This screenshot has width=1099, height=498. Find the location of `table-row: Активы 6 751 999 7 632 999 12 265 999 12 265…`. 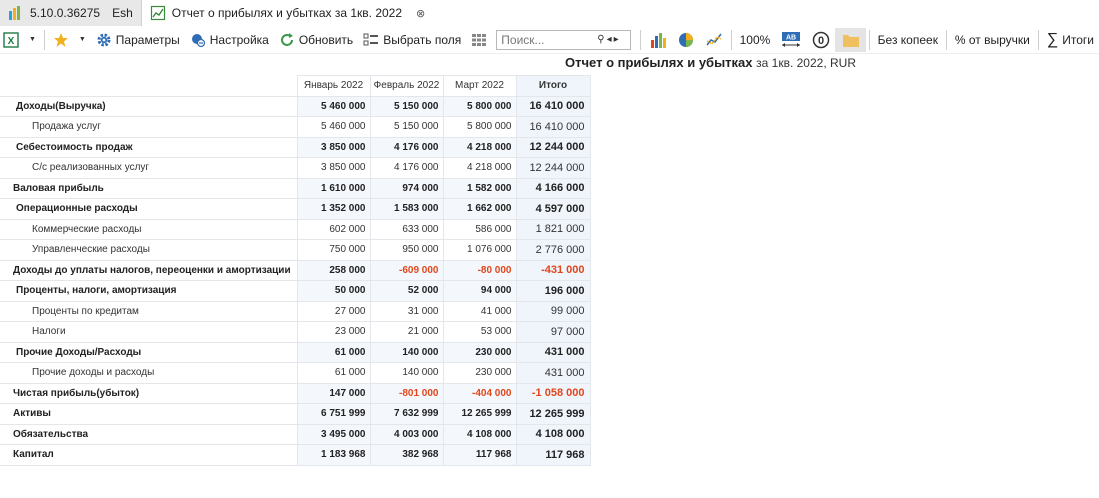

table-row: Активы 6 751 999 7 632 999 12 265 999 12 265… is located at coordinates (295, 414).